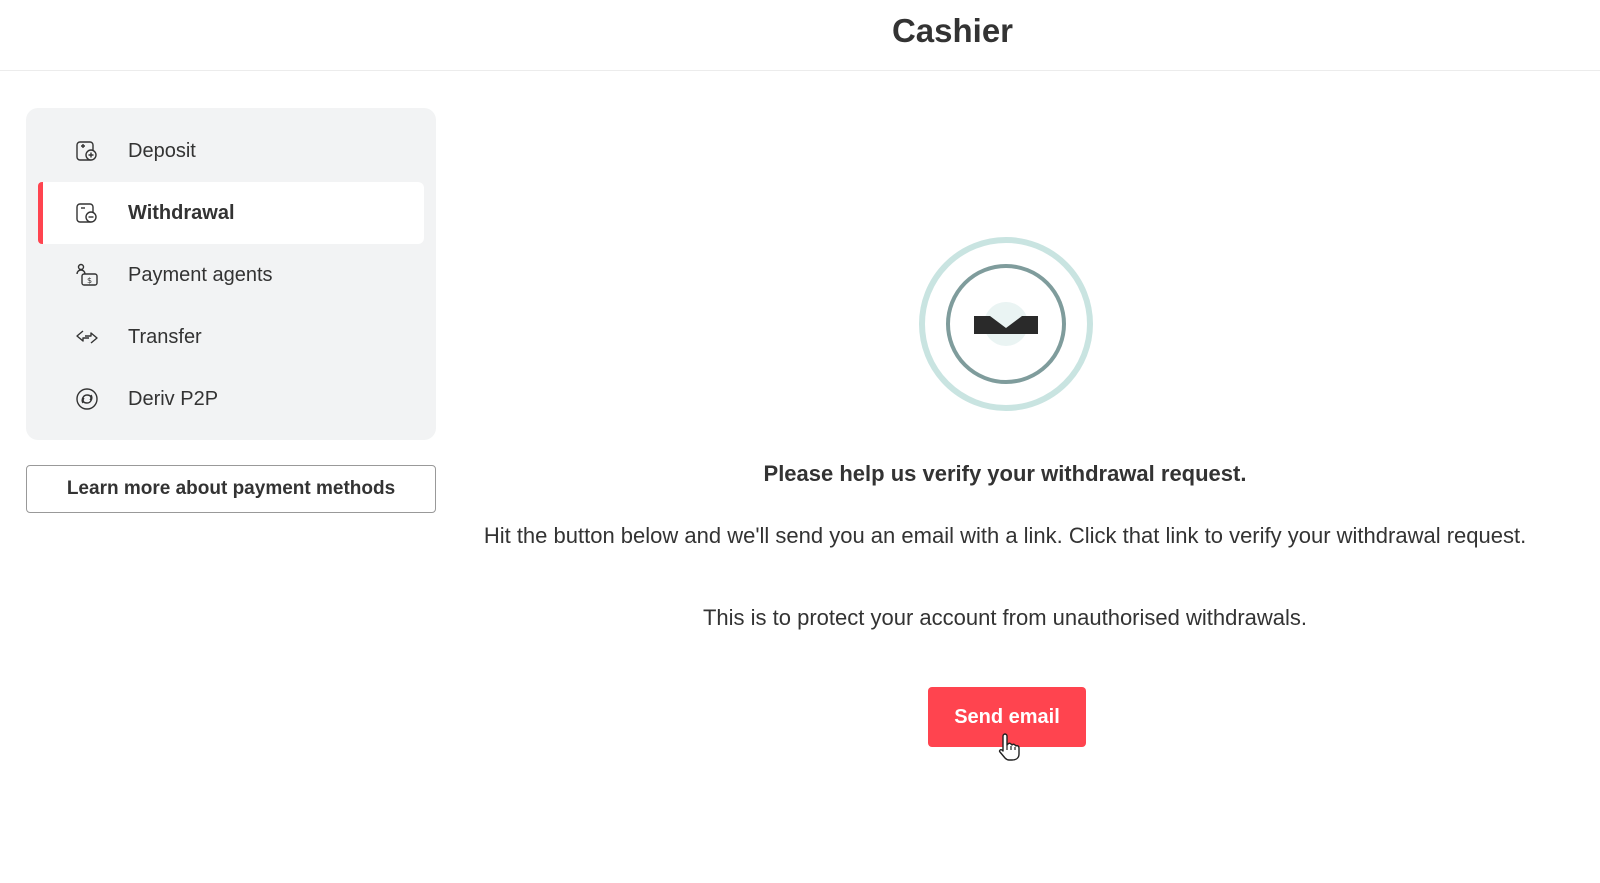 The width and height of the screenshot is (1600, 883). I want to click on withdrawal-icon, so click(86, 213).